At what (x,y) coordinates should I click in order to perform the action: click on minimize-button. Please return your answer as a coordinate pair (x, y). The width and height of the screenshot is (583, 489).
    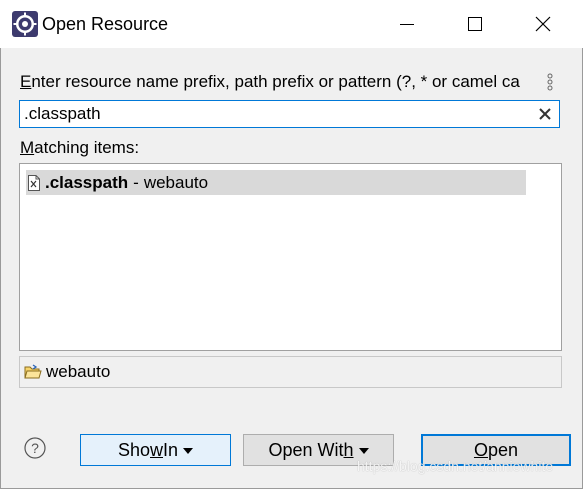
    Looking at the image, I should click on (407, 24).